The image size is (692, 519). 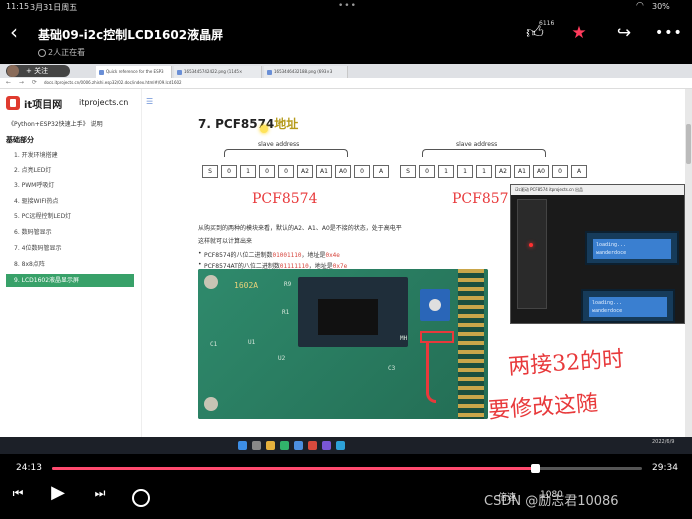 What do you see at coordinates (286, 124) in the screenshot?
I see `section-title-suffix: 地址` at bounding box center [286, 124].